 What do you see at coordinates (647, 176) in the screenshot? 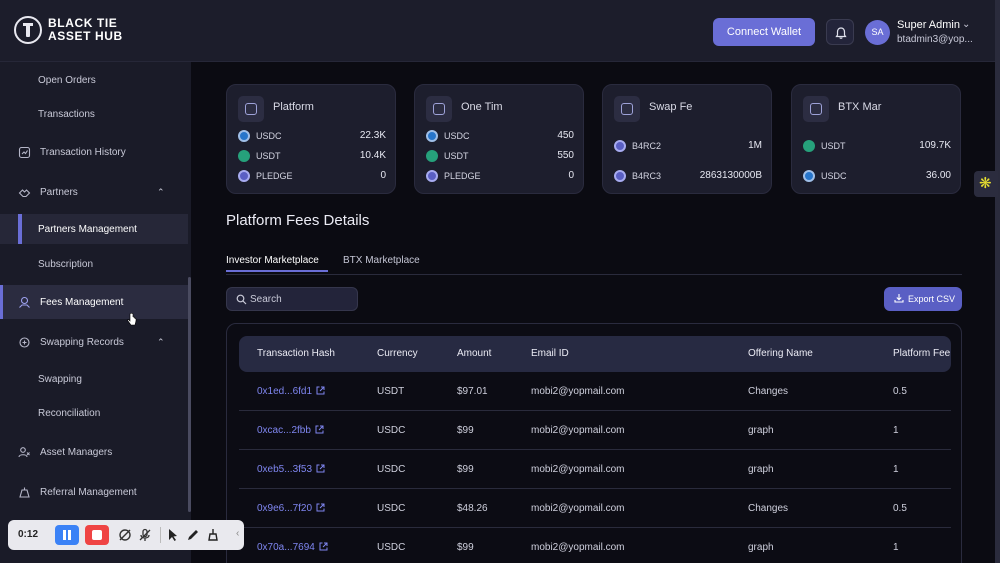
I see `coin-name: B4RC3` at bounding box center [647, 176].